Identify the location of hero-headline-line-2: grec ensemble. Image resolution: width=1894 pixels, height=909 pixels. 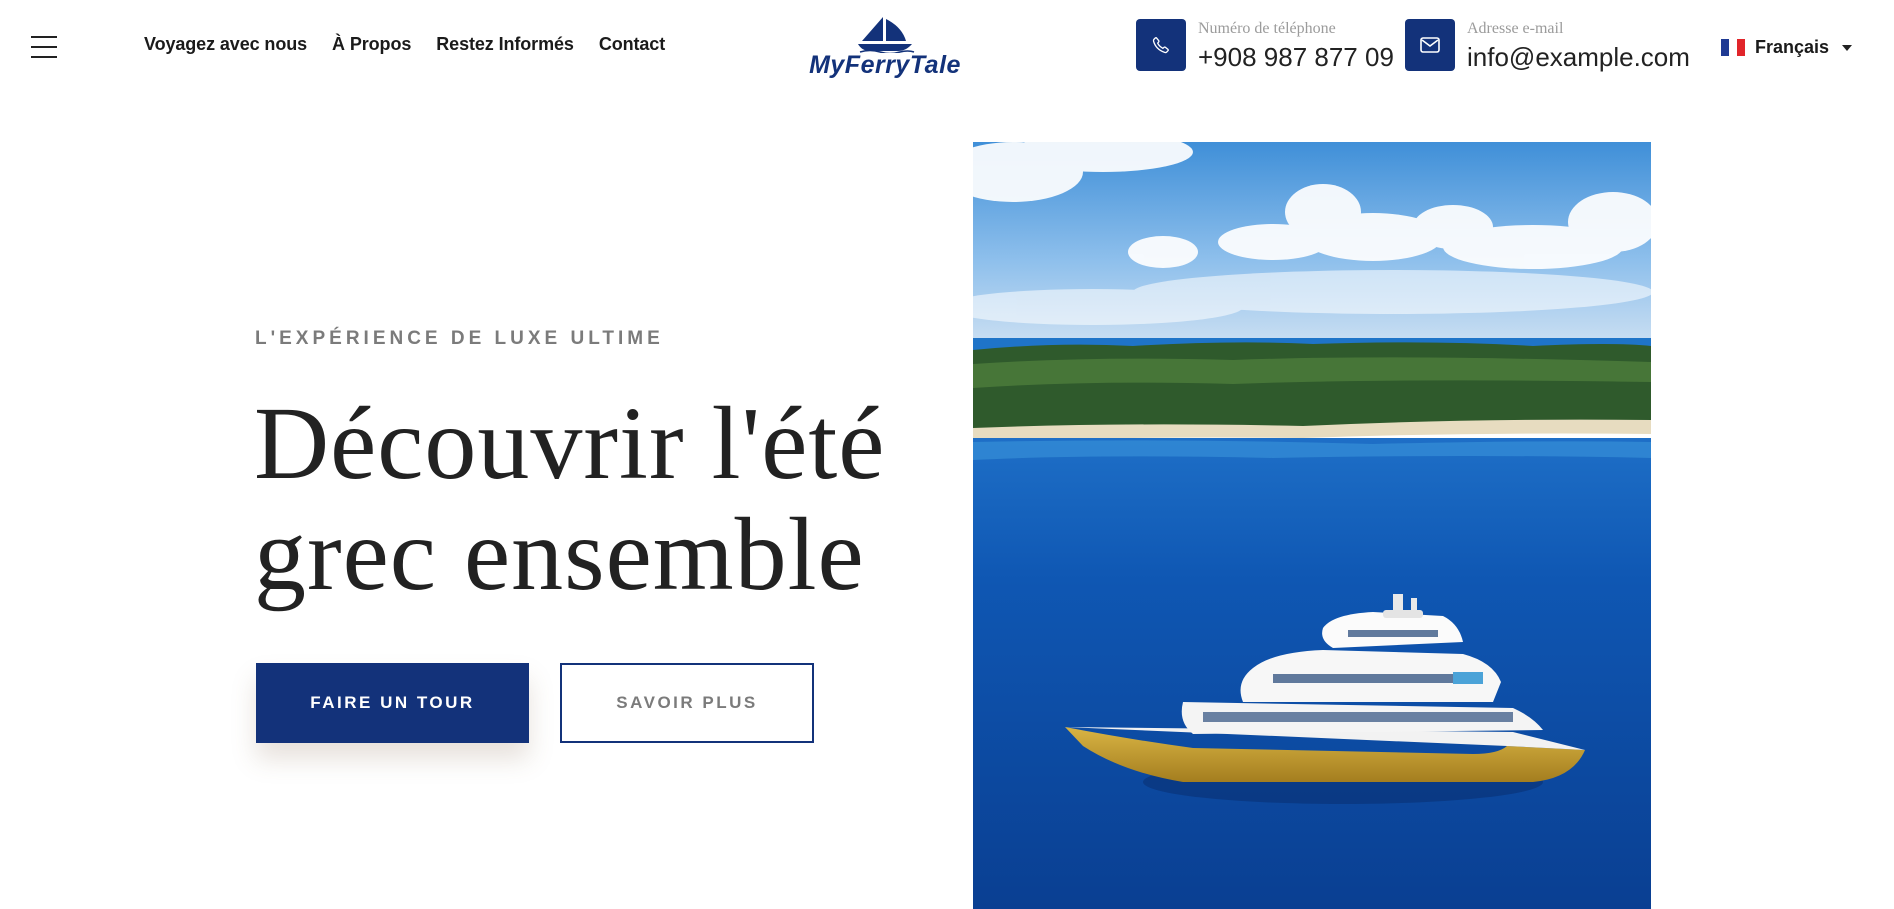
(559, 554).